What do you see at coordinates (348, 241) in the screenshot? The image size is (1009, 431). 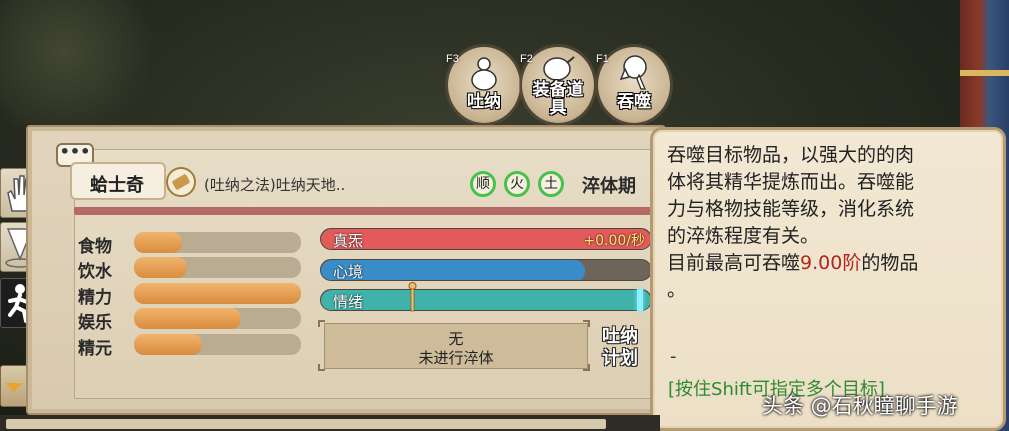 I see `qi-label: 真炁` at bounding box center [348, 241].